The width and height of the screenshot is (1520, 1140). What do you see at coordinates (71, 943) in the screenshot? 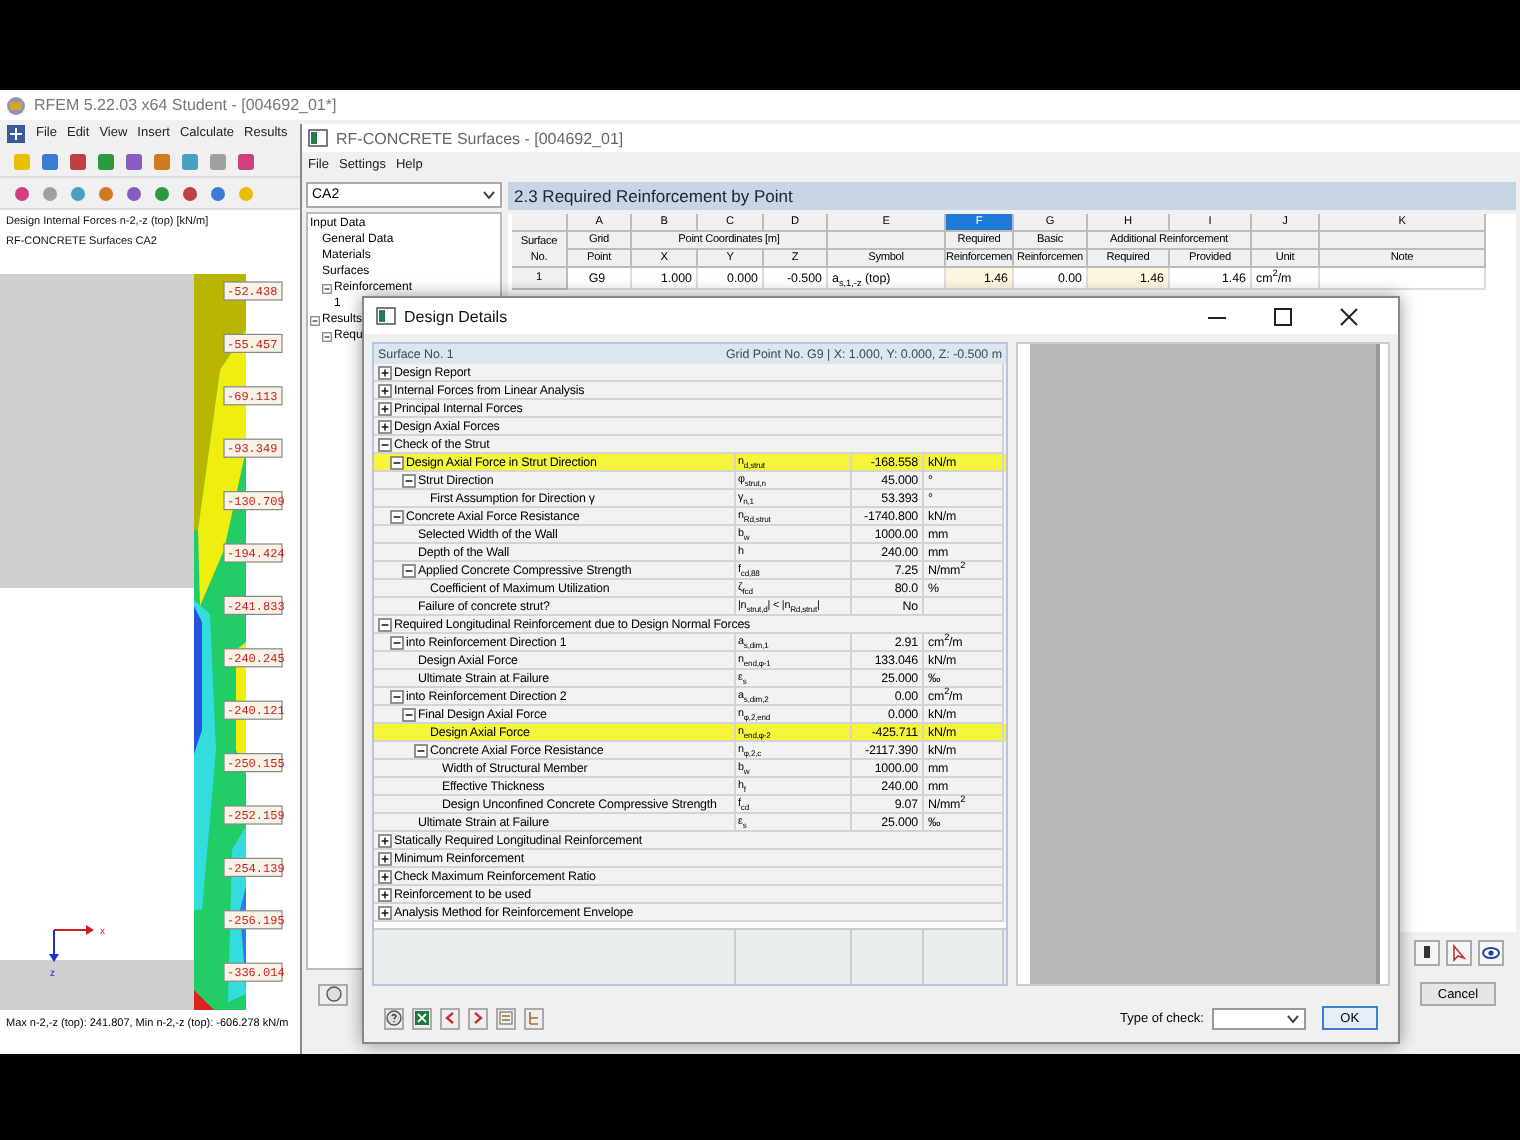
I see `axis-drawing` at bounding box center [71, 943].